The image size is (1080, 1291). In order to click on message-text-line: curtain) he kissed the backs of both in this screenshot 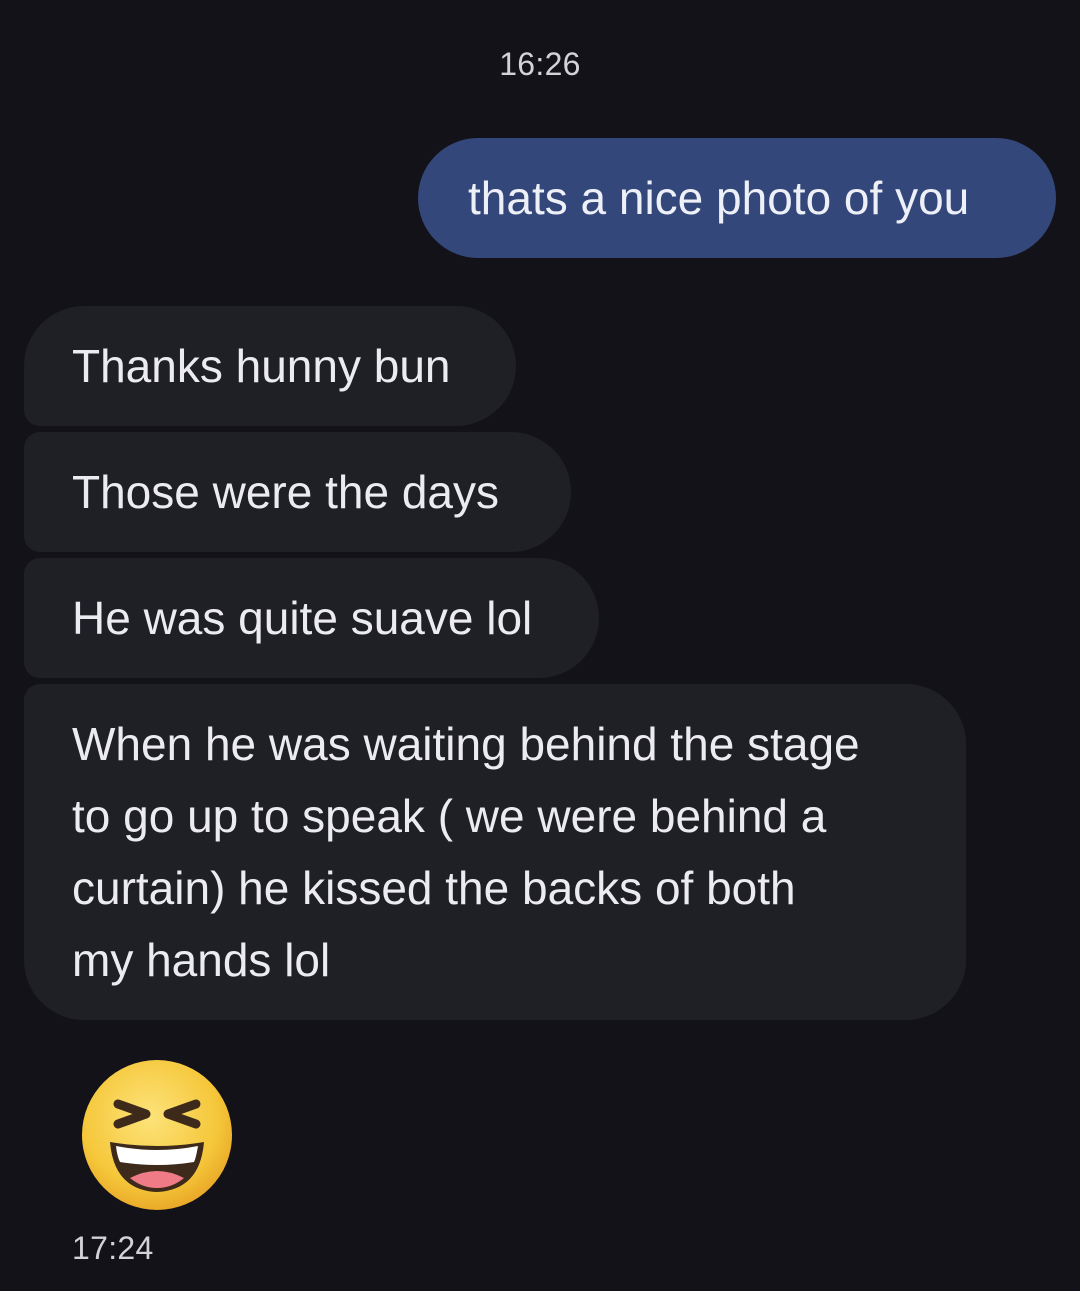, I will do `click(434, 888)`.